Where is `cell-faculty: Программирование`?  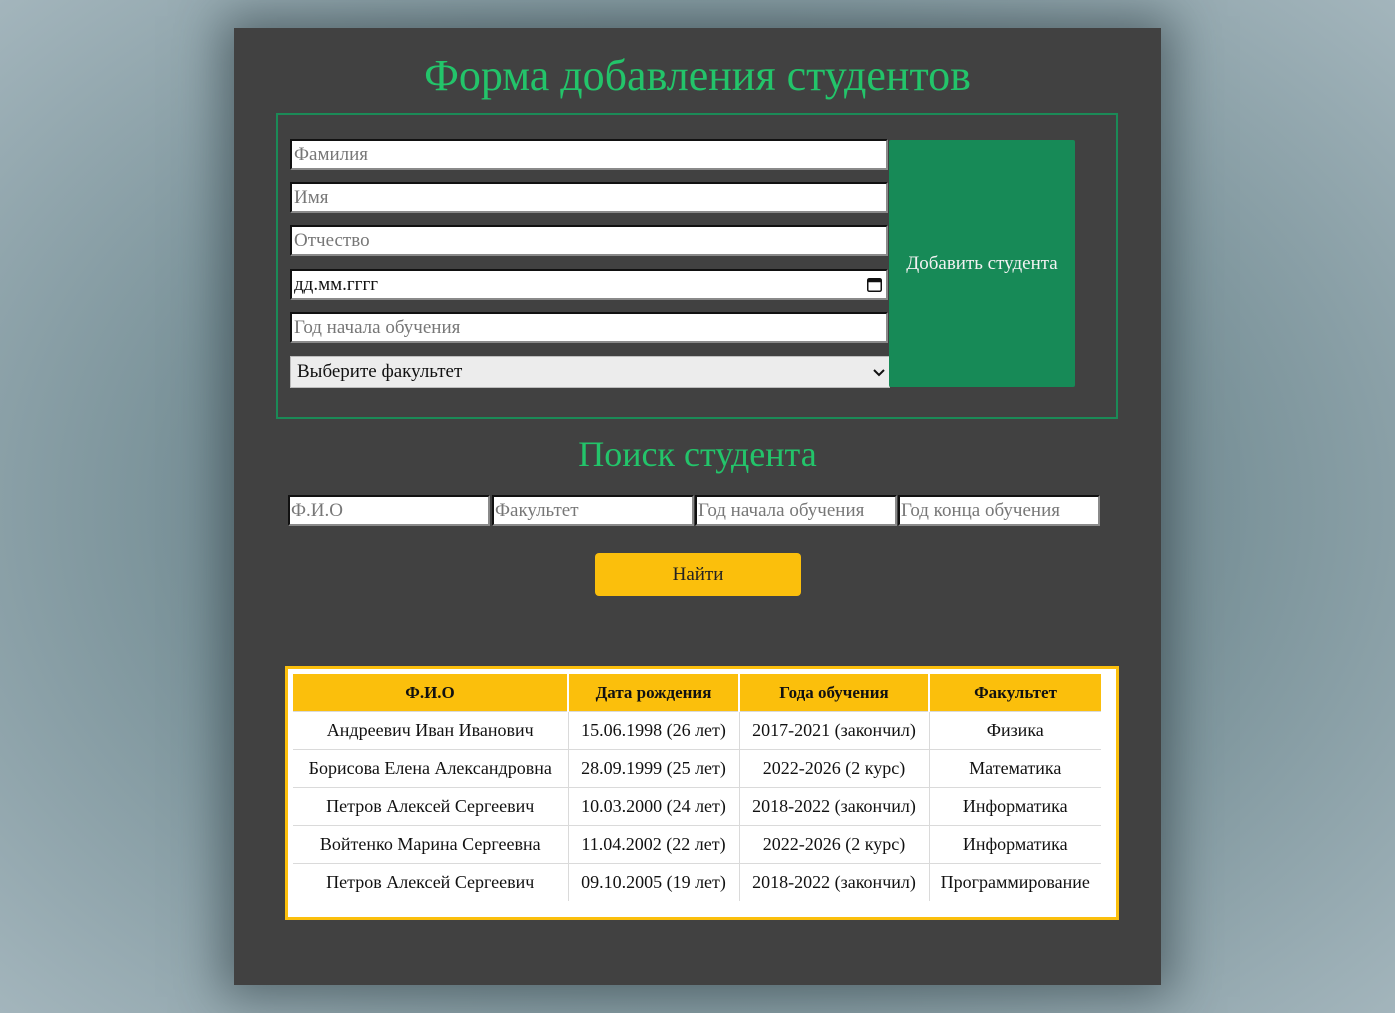 cell-faculty: Программирование is located at coordinates (1015, 882).